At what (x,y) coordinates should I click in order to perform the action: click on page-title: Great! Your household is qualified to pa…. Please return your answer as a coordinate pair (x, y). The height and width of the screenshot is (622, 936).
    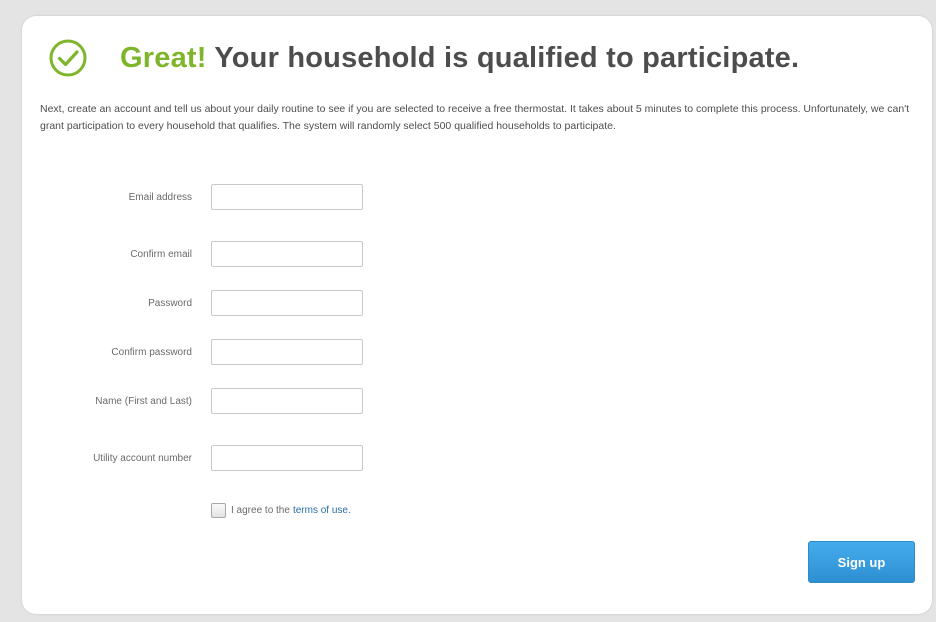
    Looking at the image, I should click on (459, 58).